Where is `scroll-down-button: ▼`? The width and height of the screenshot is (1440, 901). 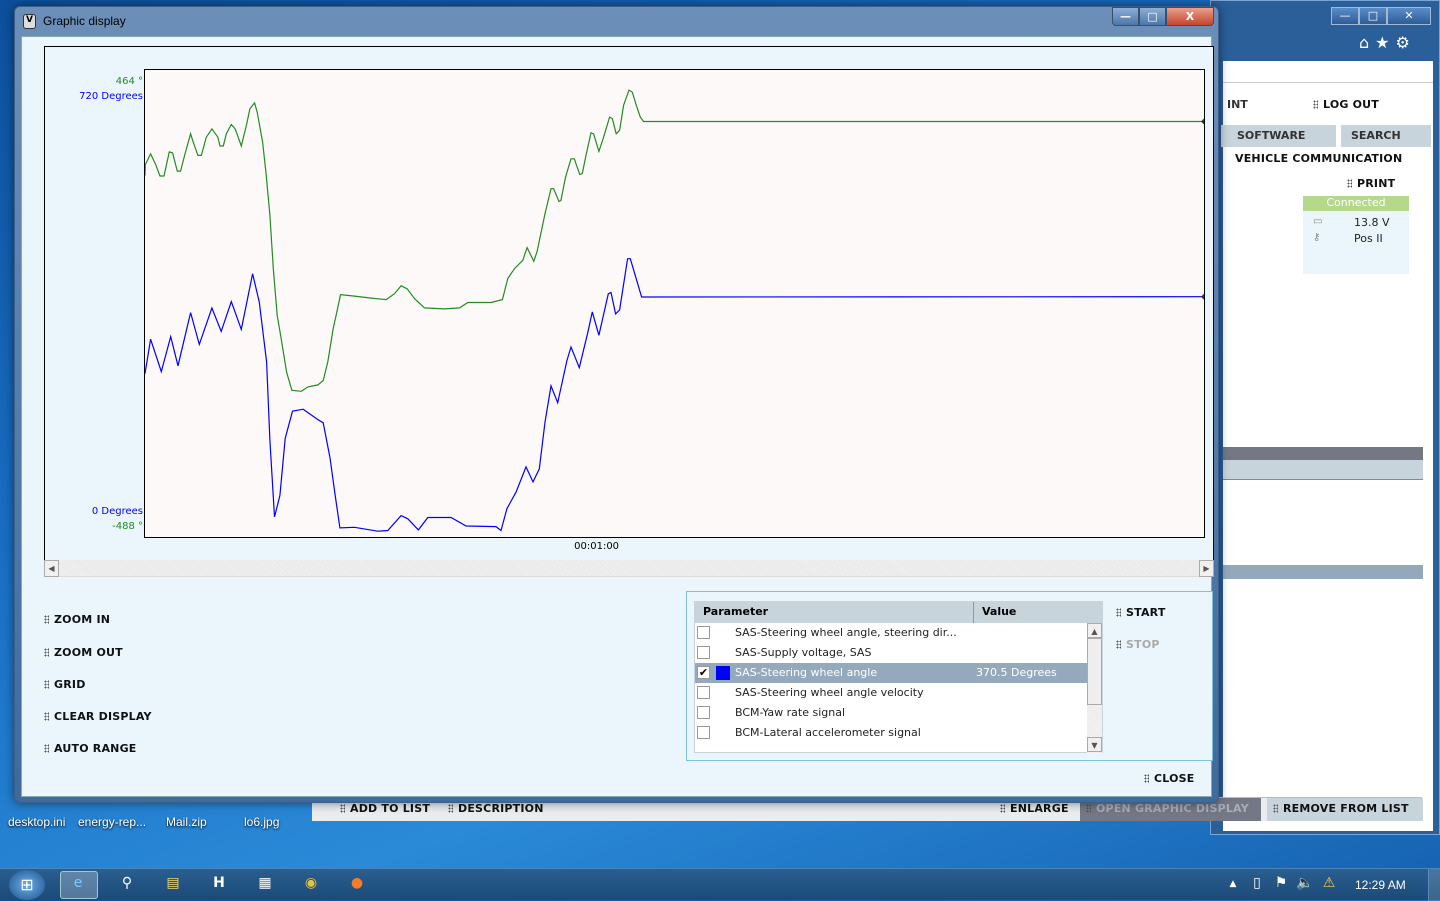
scroll-down-button: ▼ is located at coordinates (1094, 744).